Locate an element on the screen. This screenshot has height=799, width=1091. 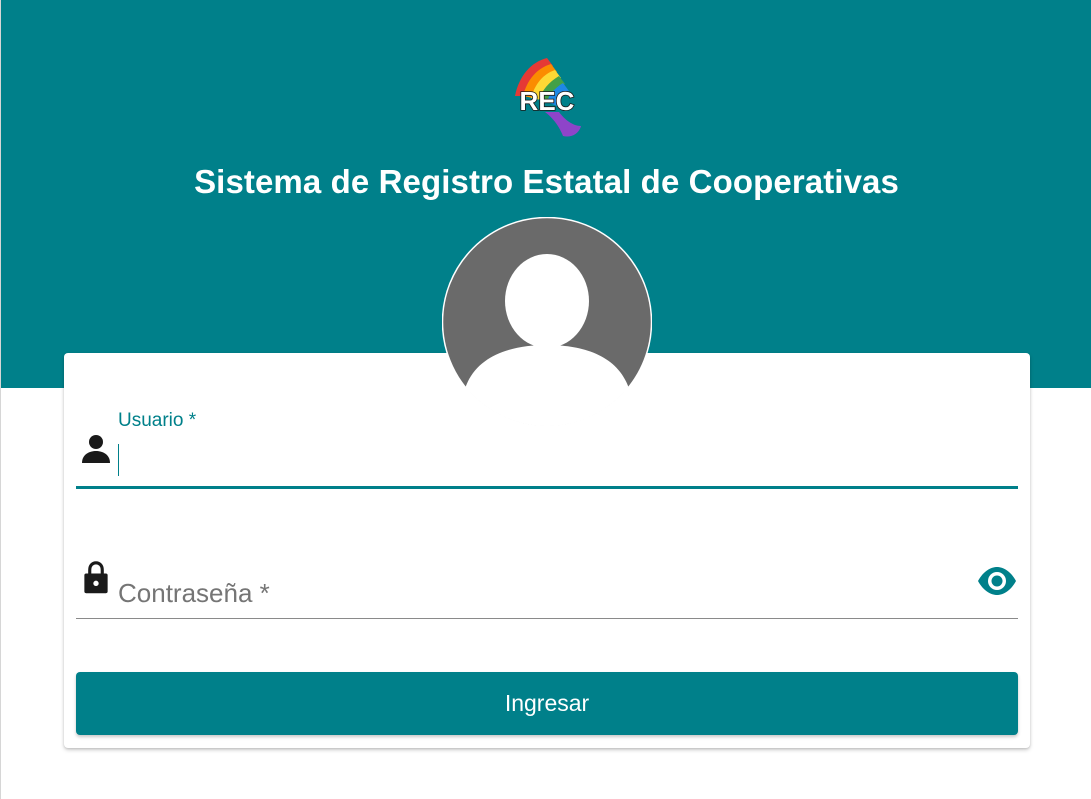
svg-text: REC is located at coordinates (547, 101).